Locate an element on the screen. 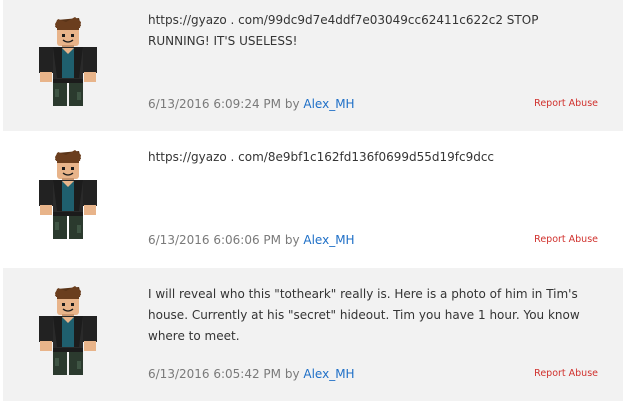 This screenshot has width=626, height=405. comment-timestamp: 6/13/2016 6:05:42 PM is located at coordinates (215, 374).